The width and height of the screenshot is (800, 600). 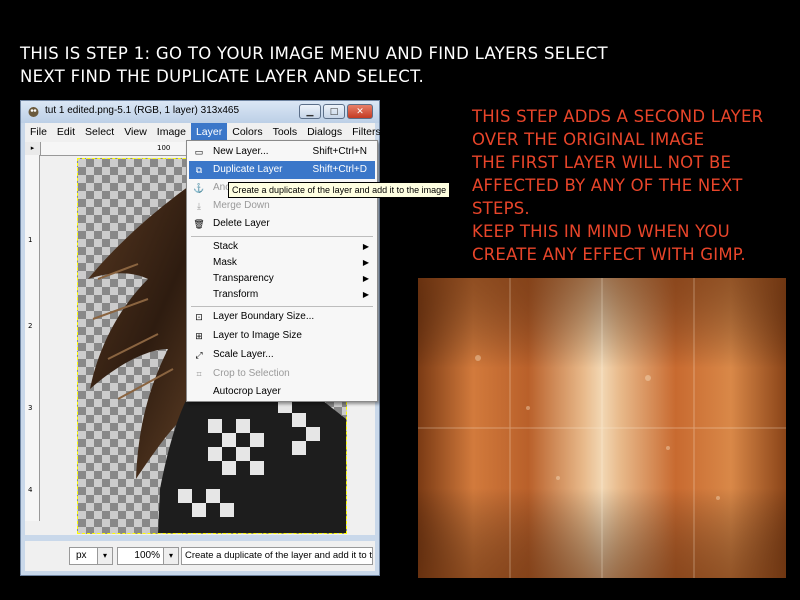 I want to click on menu-item-label: Transform, so click(x=236, y=294).